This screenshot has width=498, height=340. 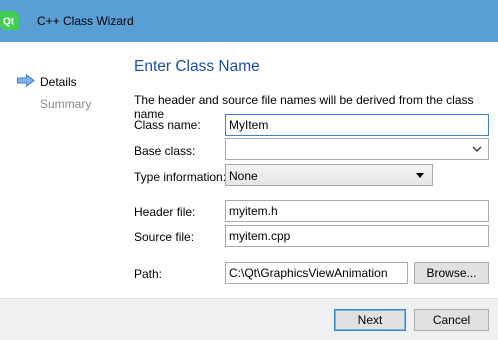 What do you see at coordinates (357, 125) in the screenshot?
I see `class-name-input: MyItem` at bounding box center [357, 125].